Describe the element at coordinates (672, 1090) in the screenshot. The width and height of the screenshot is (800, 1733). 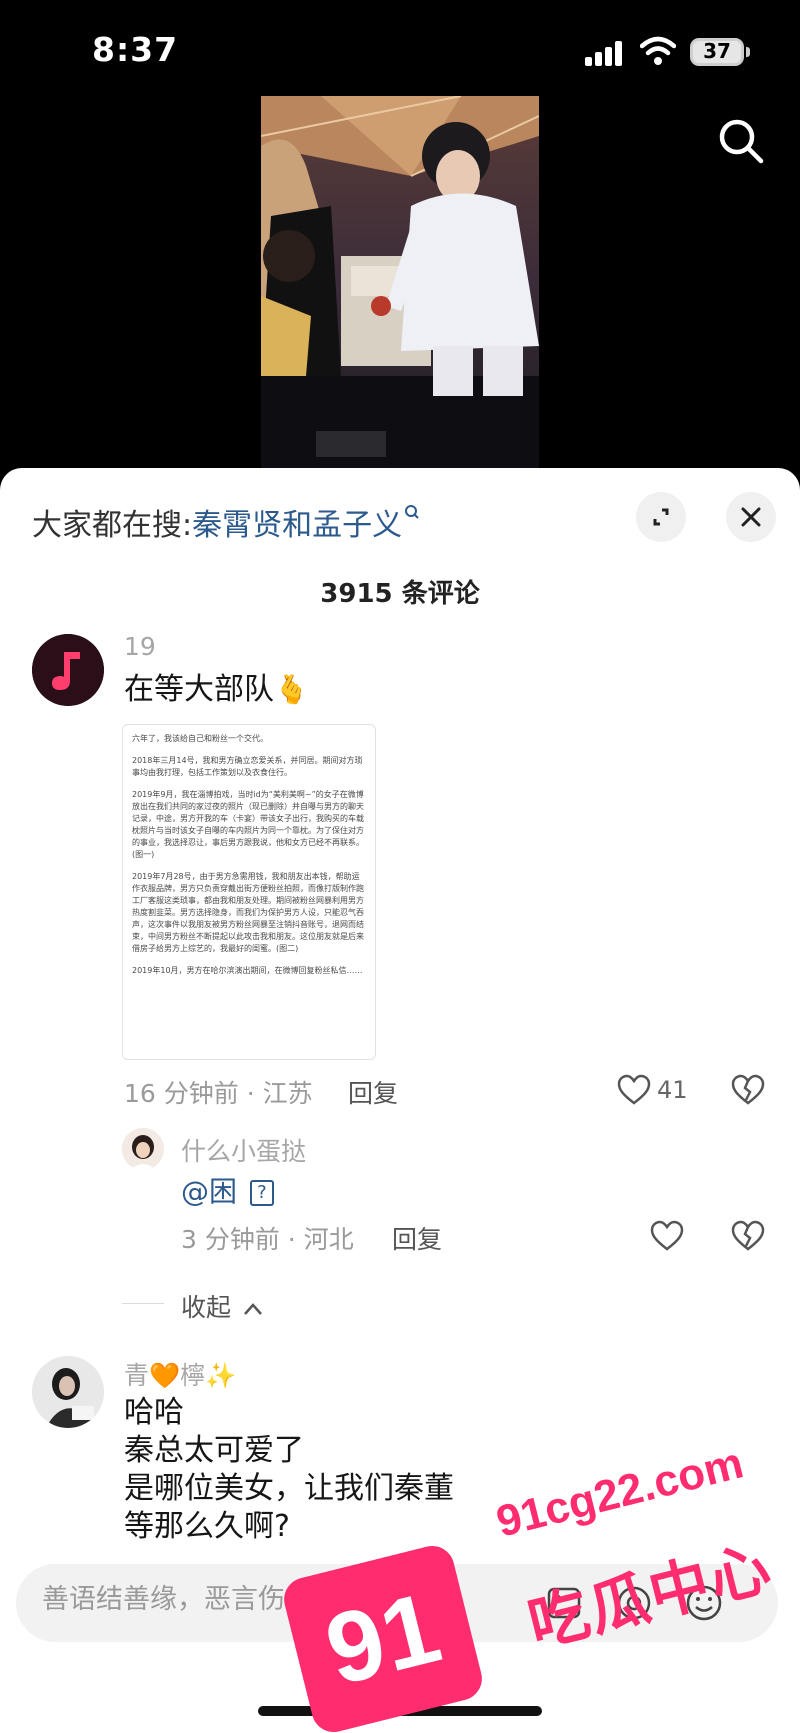
I see `like-count: 41` at that location.